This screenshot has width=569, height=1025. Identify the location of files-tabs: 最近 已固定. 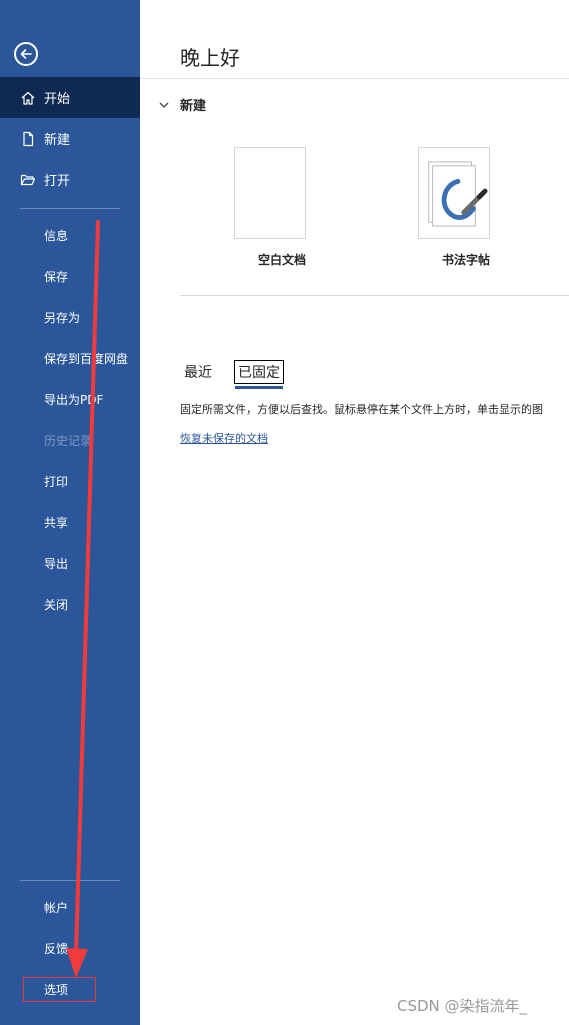
(241, 374).